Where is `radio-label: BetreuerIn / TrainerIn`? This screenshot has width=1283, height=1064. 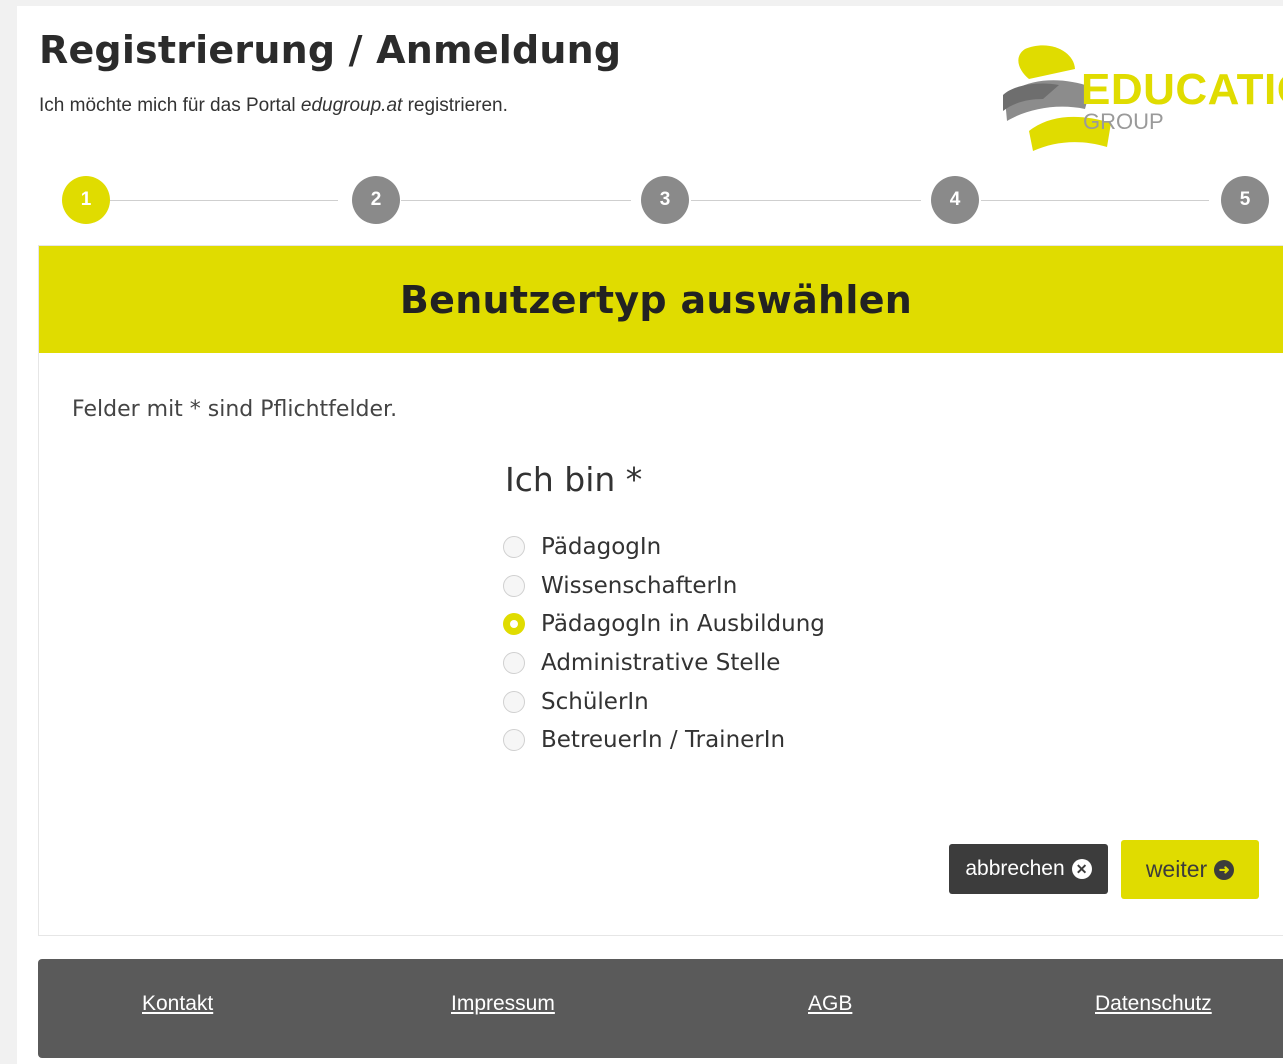 radio-label: BetreuerIn / TrainerIn is located at coordinates (663, 740).